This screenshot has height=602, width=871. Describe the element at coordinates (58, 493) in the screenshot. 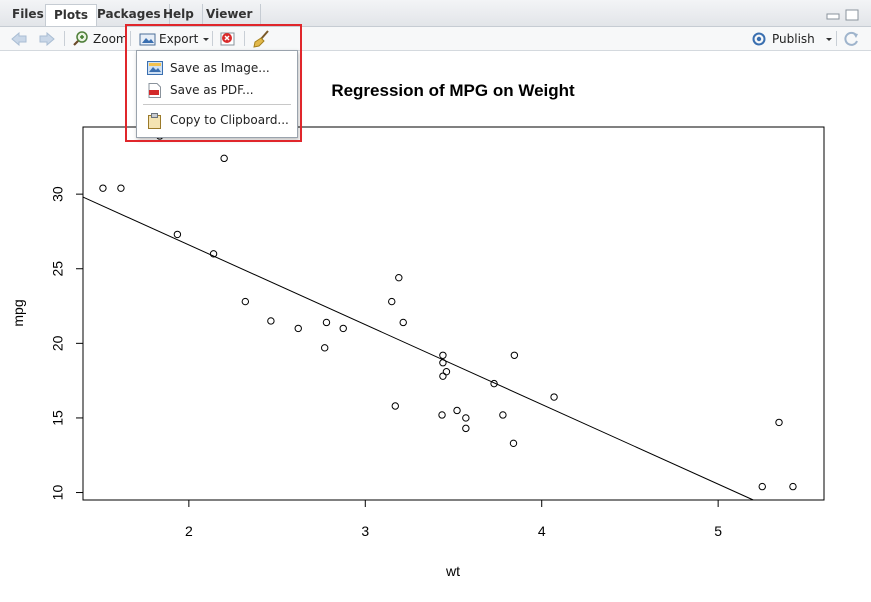

I see `y-tick-label: 10` at that location.